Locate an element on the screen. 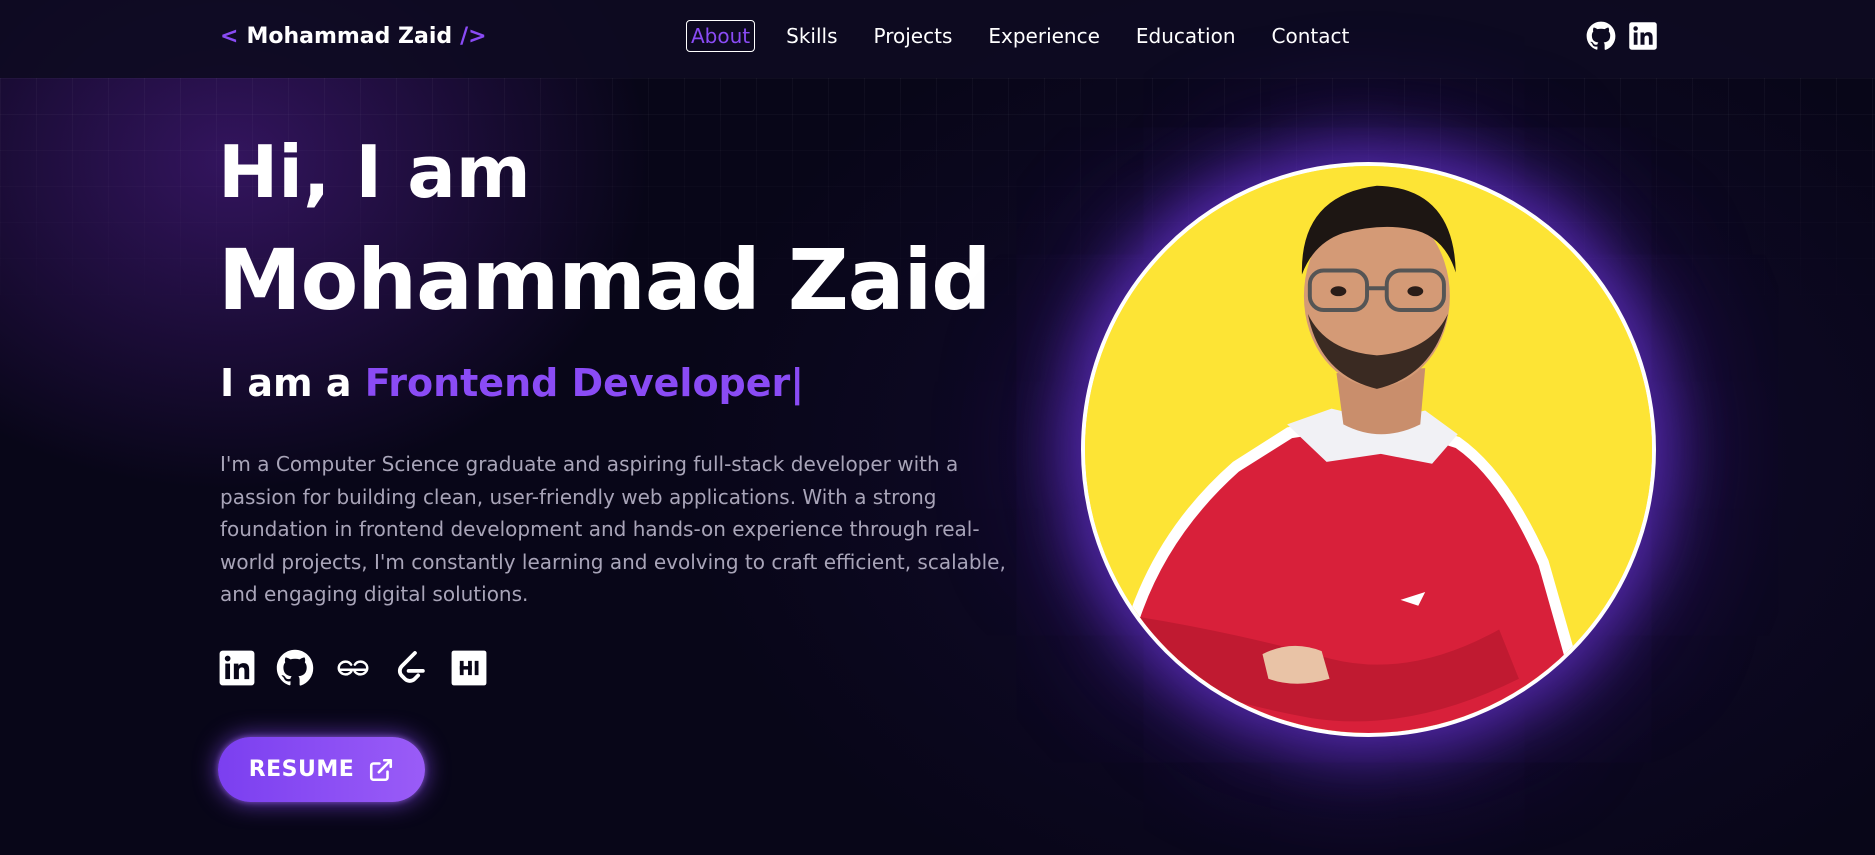 The height and width of the screenshot is (855, 1875). nav-link-education: Education is located at coordinates (1186, 36).